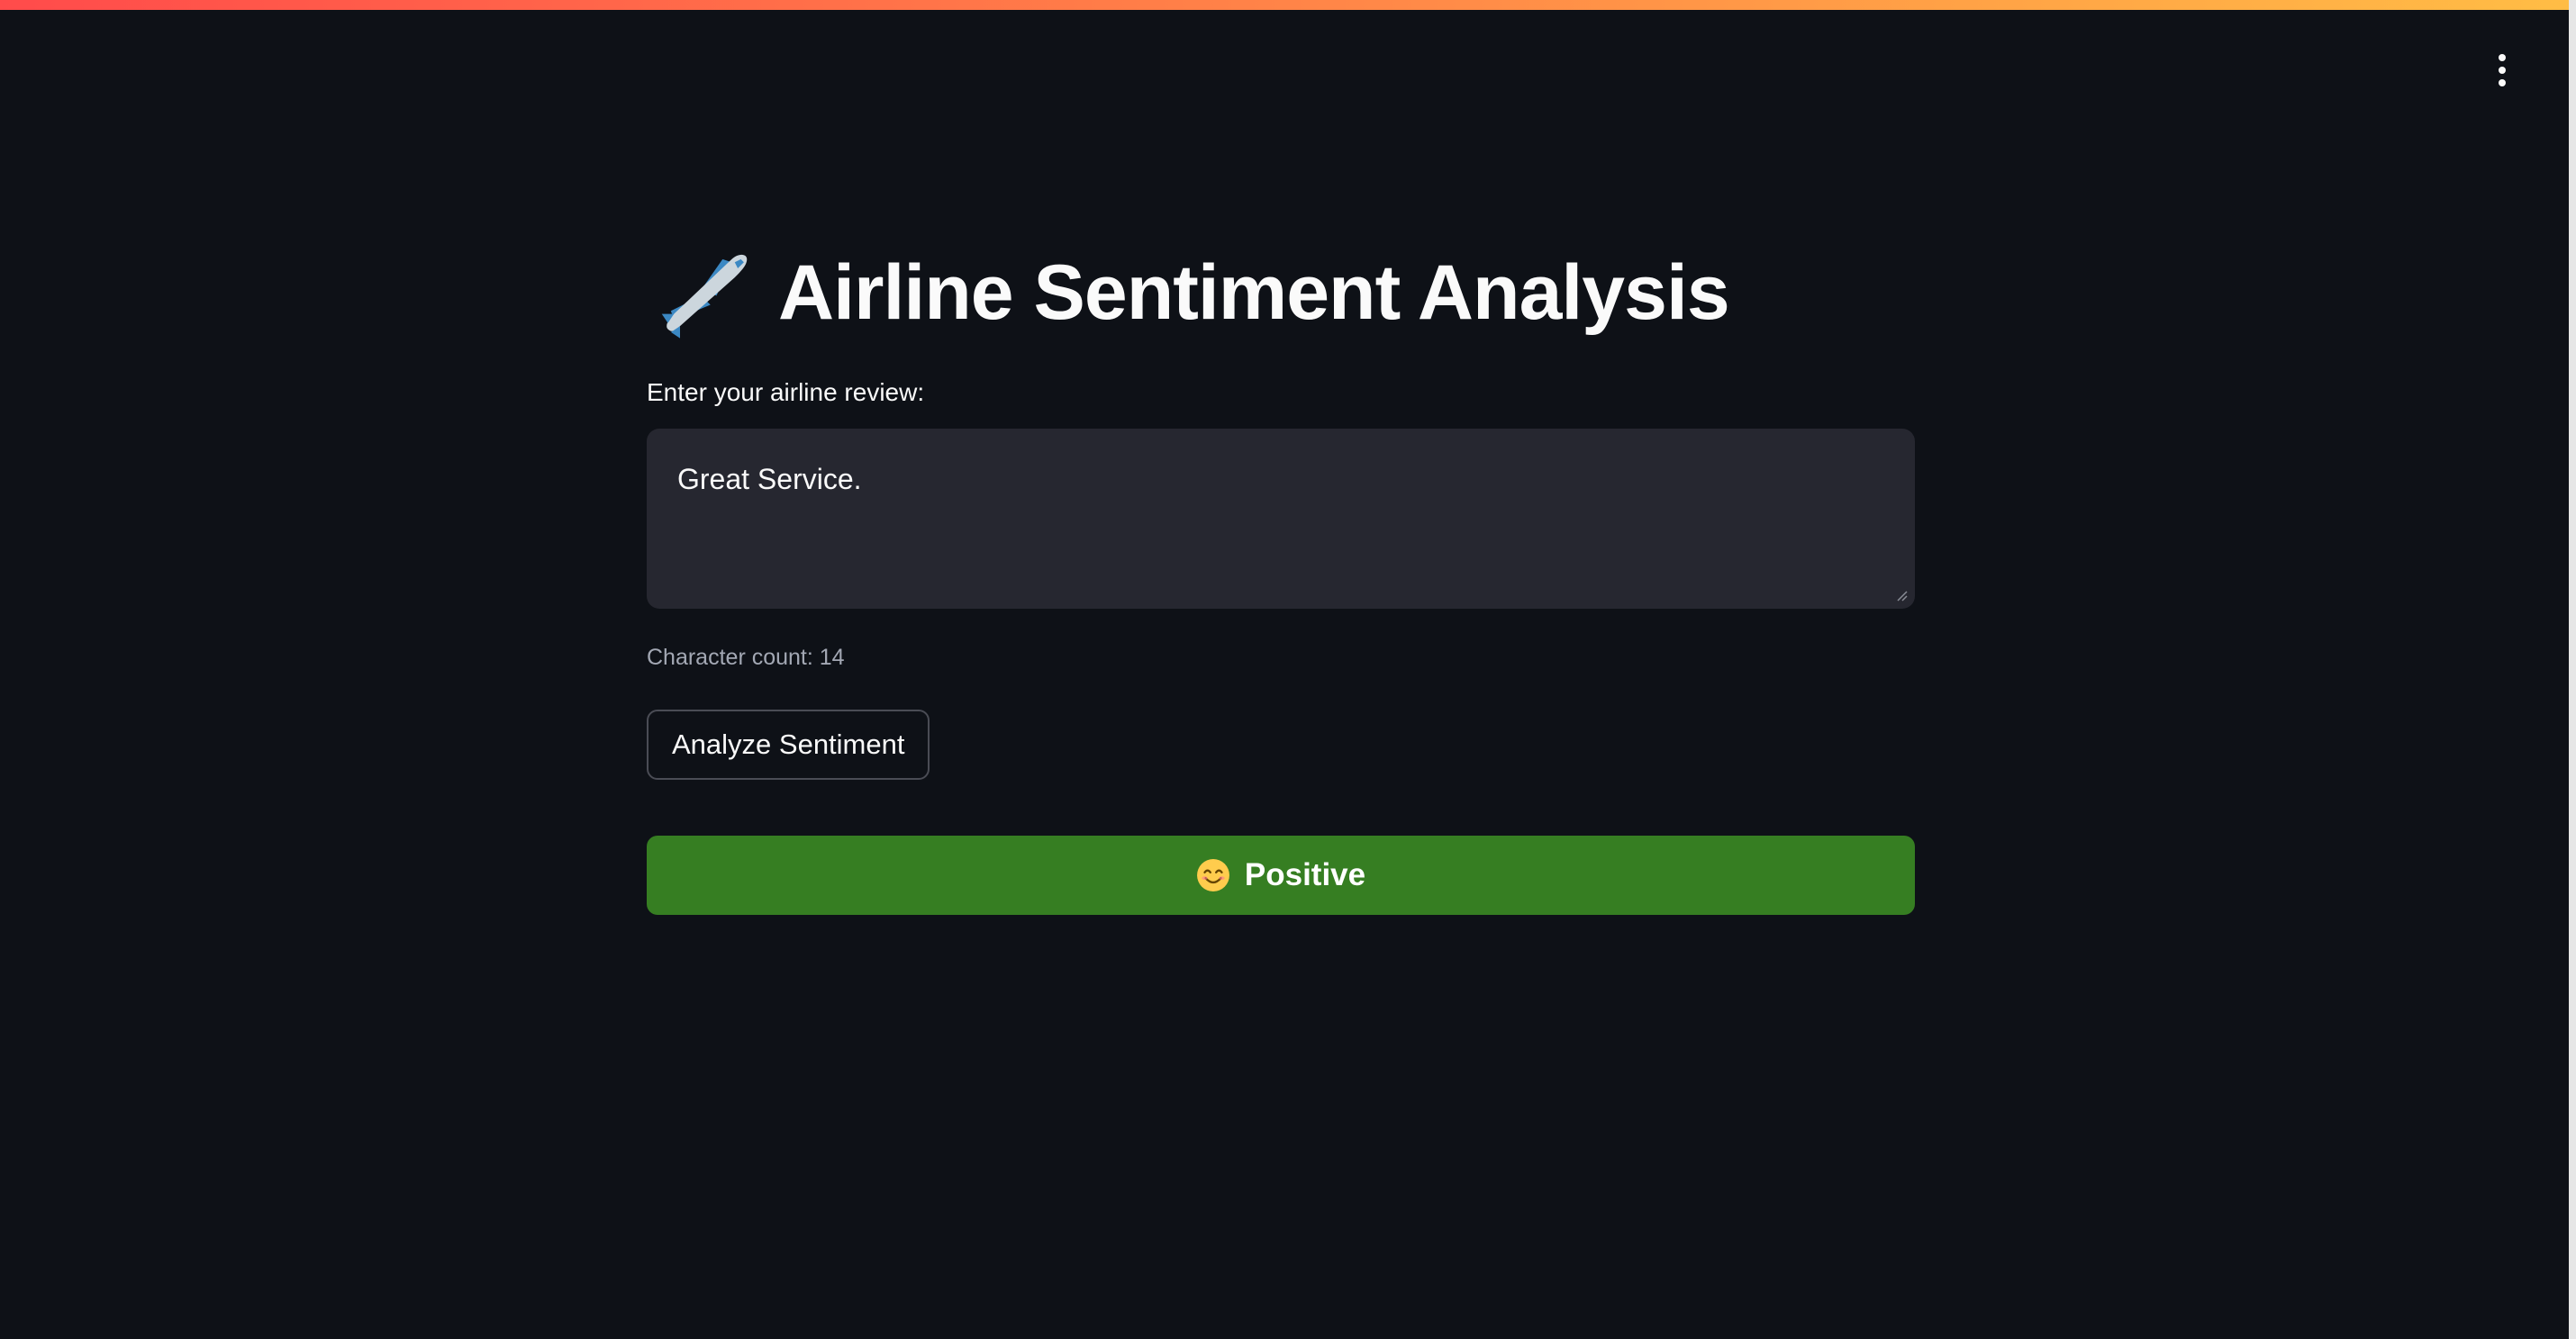 The image size is (2576, 1339). I want to click on review-input-label: Enter your airline review:, so click(786, 392).